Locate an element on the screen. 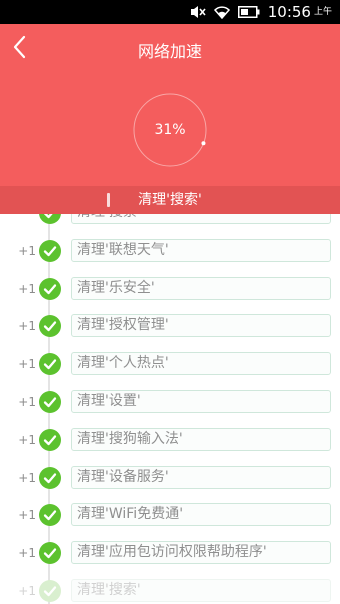 The image size is (340, 604). task-row: +1 清理'WiFi免费通' is located at coordinates (170, 515).